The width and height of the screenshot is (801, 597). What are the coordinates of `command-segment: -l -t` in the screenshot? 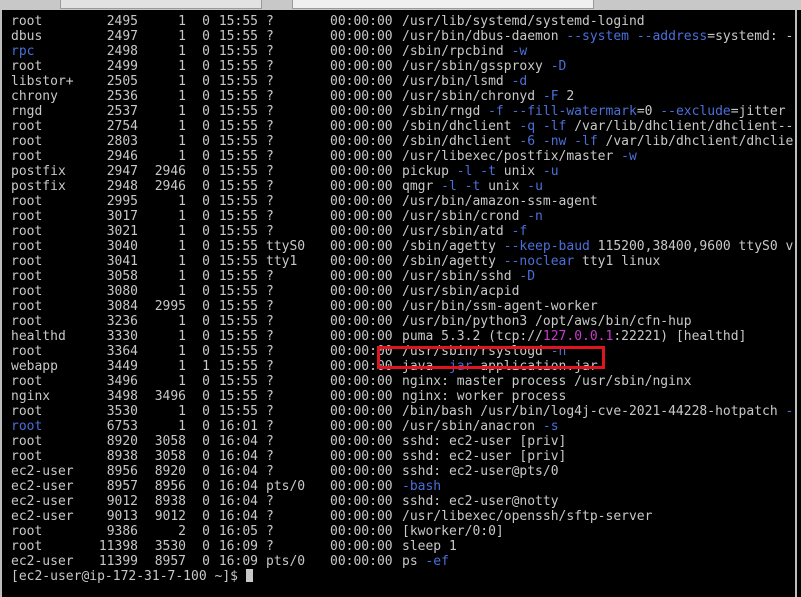 It's located at (476, 171).